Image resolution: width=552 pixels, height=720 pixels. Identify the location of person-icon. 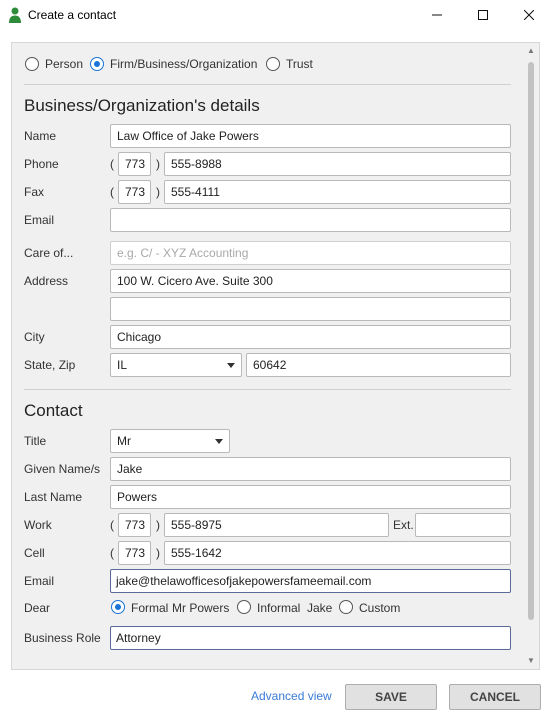
(15, 15).